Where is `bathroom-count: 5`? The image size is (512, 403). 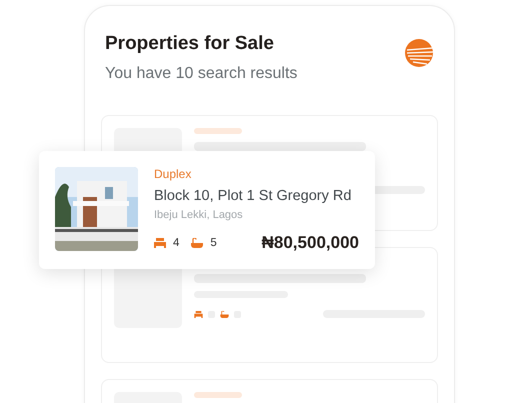 bathroom-count: 5 is located at coordinates (213, 243).